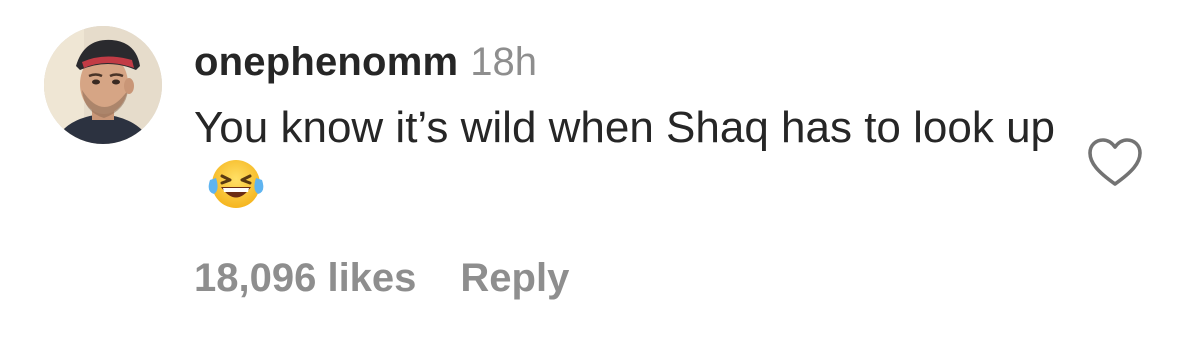  I want to click on avatar-image, so click(103, 85).